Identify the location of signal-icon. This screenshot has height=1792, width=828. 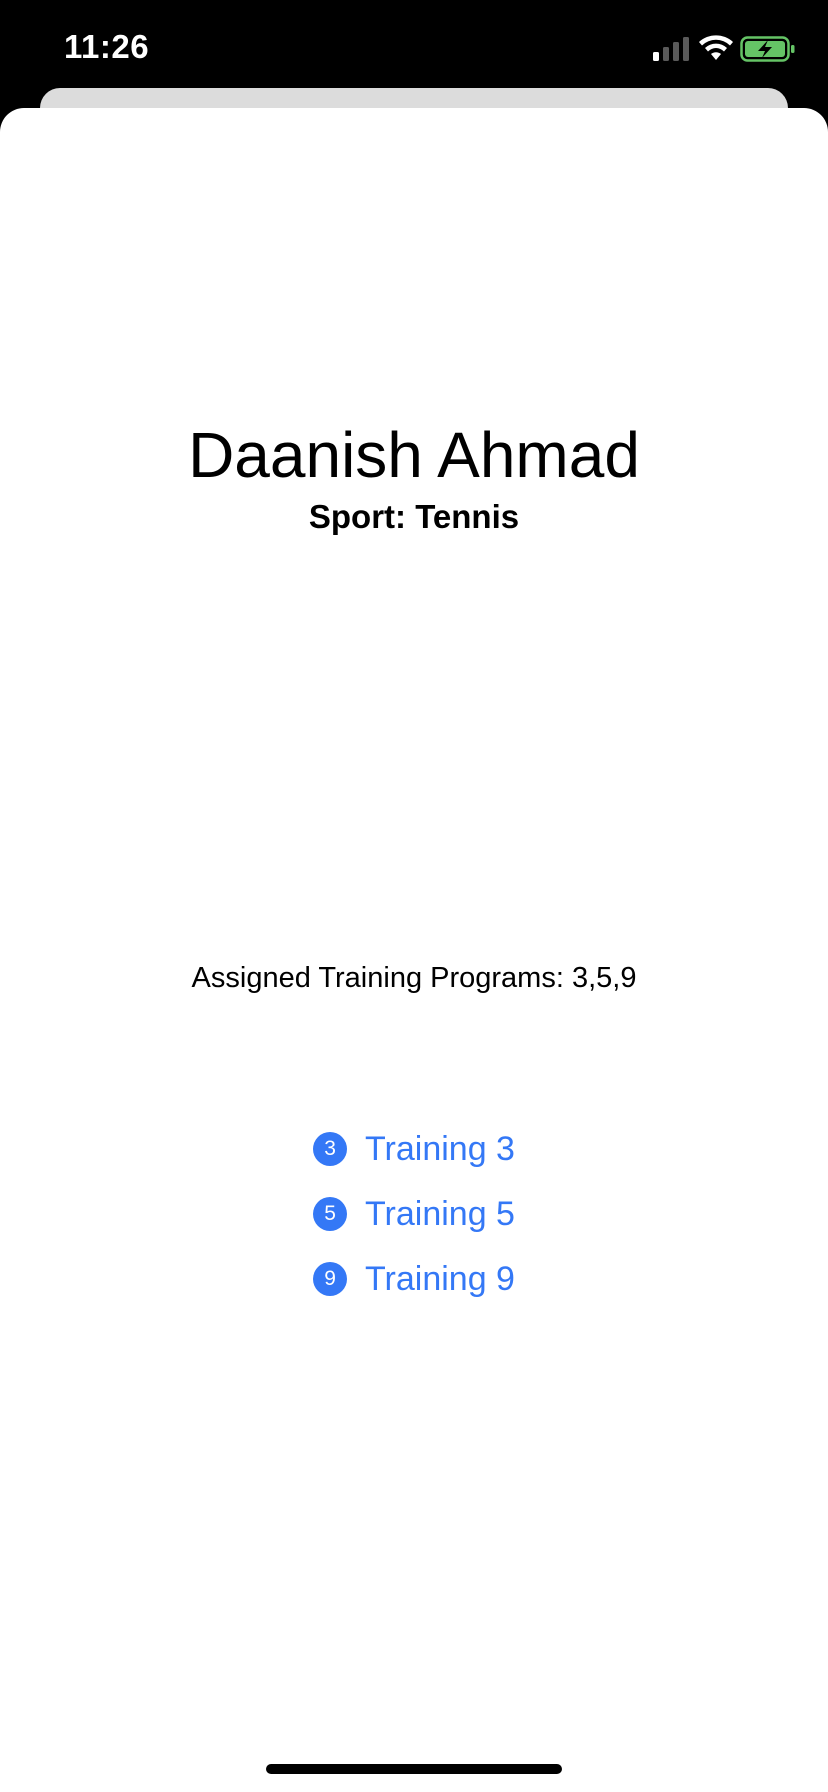
(671, 49).